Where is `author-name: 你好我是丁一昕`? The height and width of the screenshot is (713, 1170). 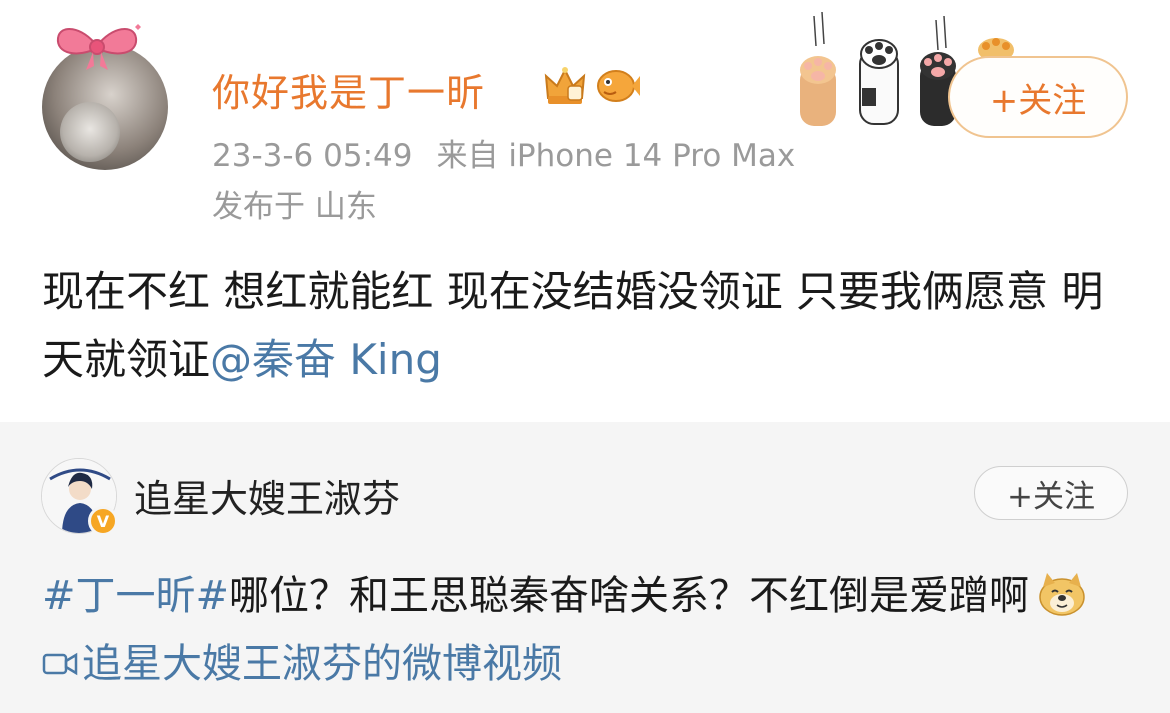 author-name: 你好我是丁一昕 is located at coordinates (348, 89).